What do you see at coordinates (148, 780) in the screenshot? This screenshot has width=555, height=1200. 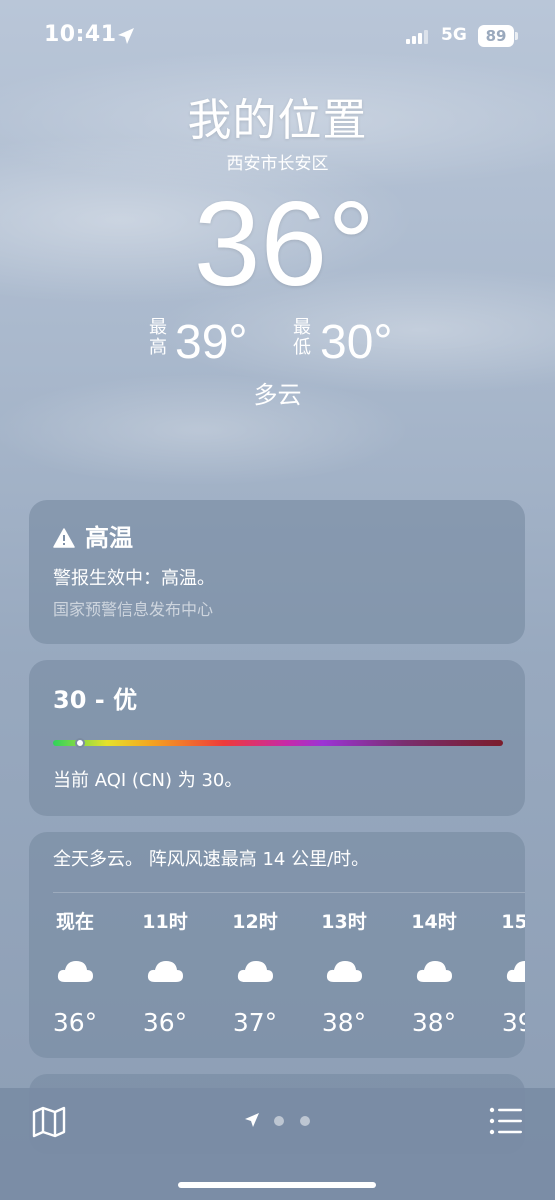 I see `aqi-description: 当前 AQI (CN) 为 30。` at bounding box center [148, 780].